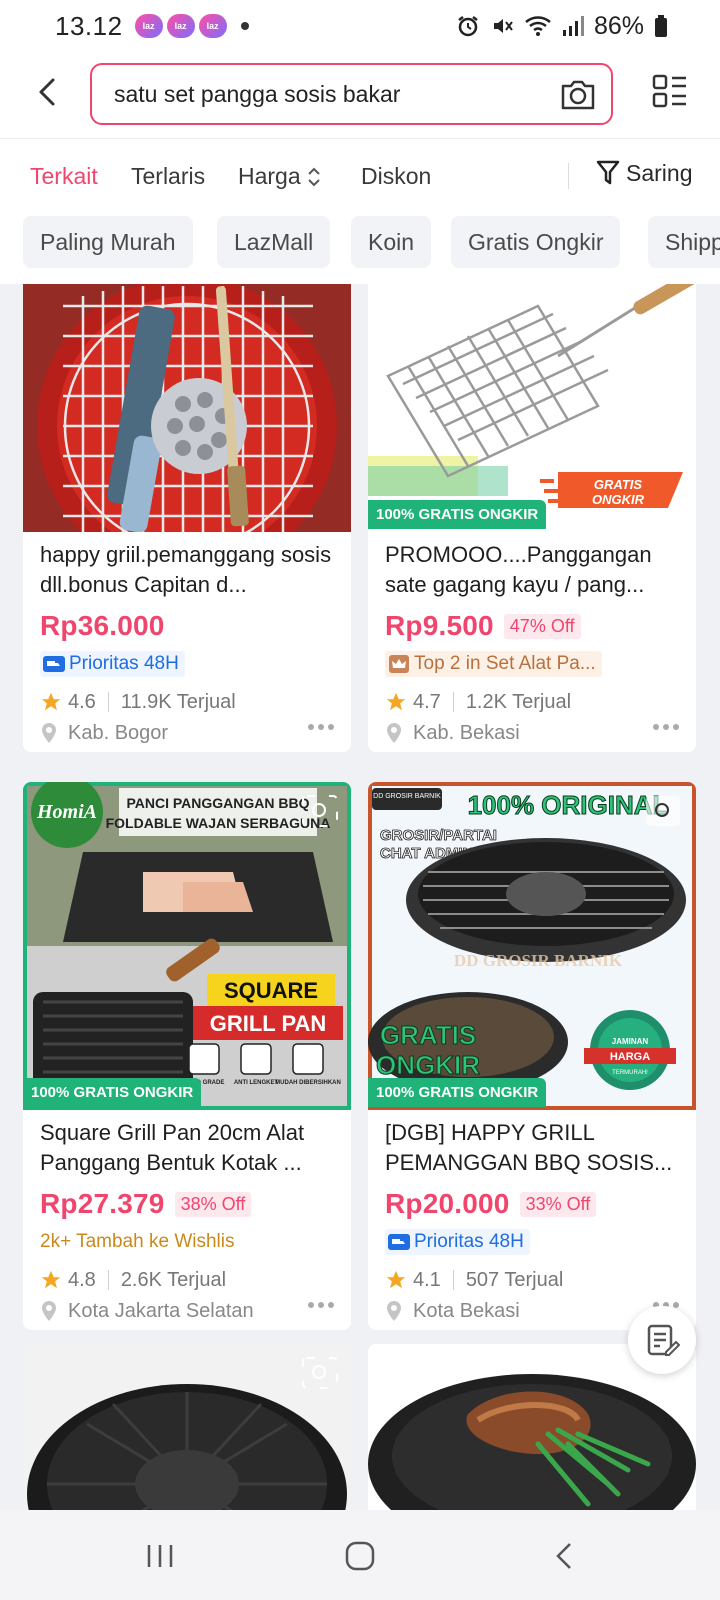 The height and width of the screenshot is (1600, 720). I want to click on image-text-feature-3: MUDAH DIBERSIHKAN, so click(308, 1083).